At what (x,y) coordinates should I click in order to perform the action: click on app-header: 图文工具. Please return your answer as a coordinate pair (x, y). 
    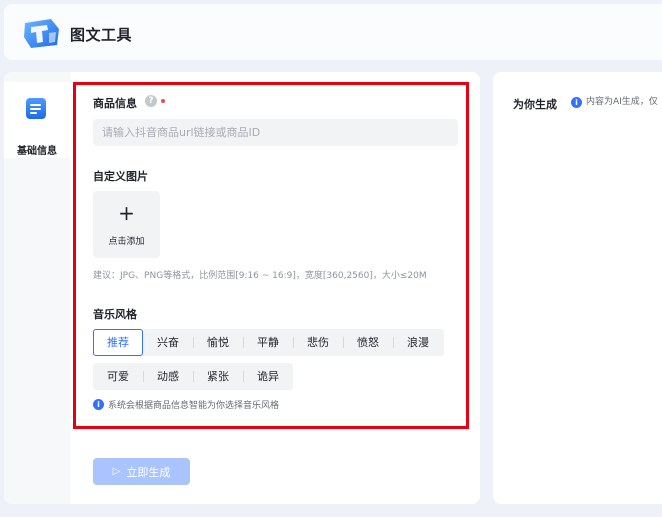
    Looking at the image, I should click on (333, 32).